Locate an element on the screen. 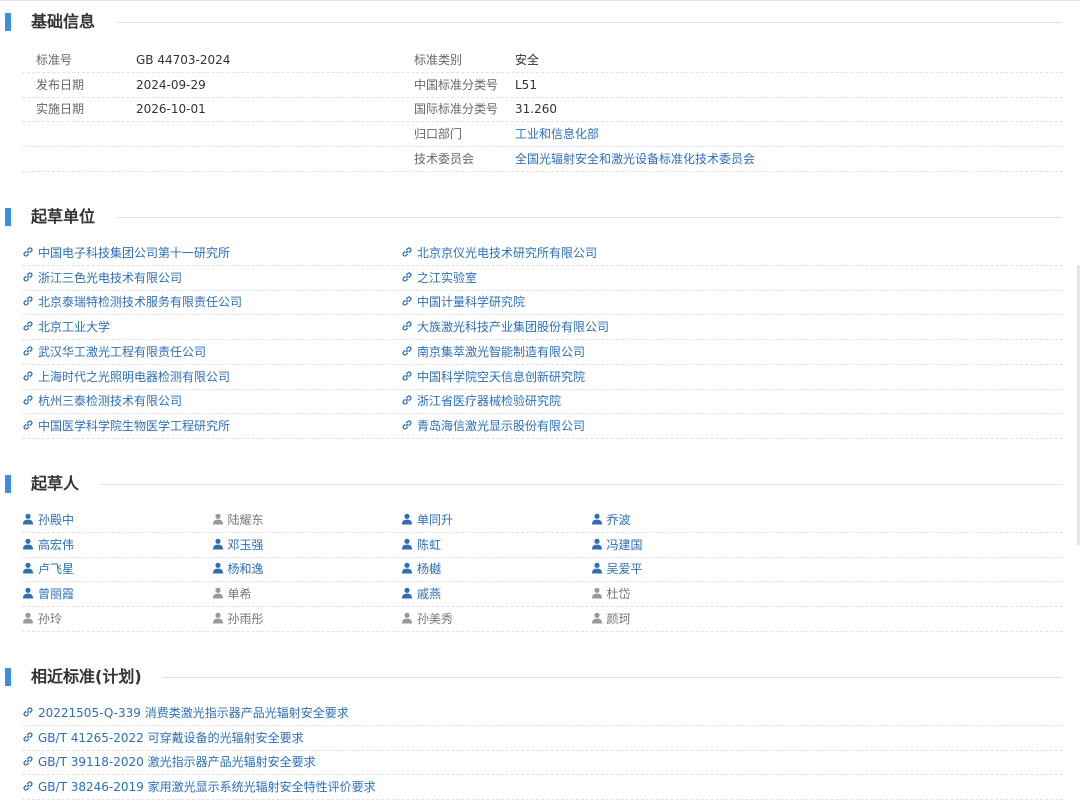  unit-row: 中国医学科学院生物医学工程研究所 青岛海信激光显示股份有限公司 is located at coordinates (542, 426).